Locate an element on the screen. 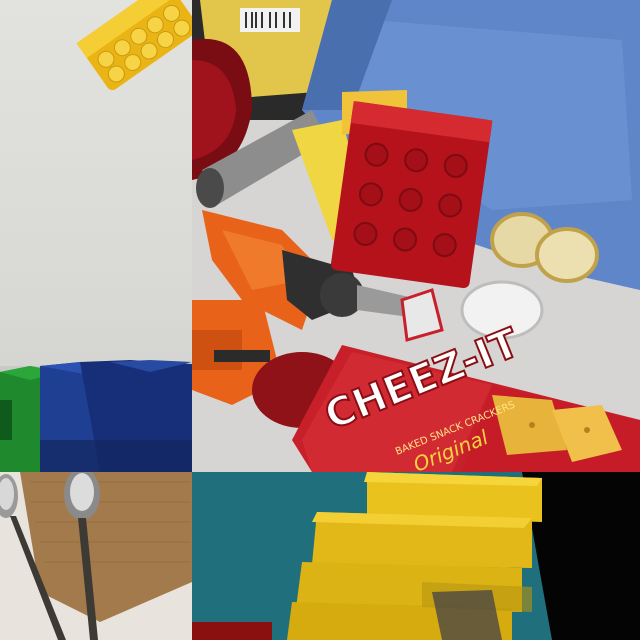 The height and width of the screenshot is (640, 640). red-object-edge is located at coordinates (232, 631).